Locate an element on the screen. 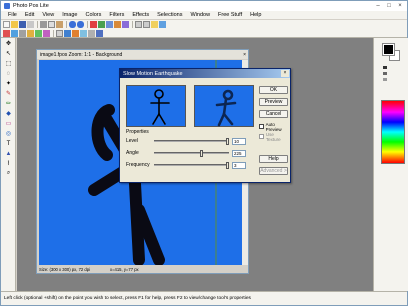 Image resolution: width=408 pixels, height=306 pixels. menu-window: Window is located at coordinates (200, 15).